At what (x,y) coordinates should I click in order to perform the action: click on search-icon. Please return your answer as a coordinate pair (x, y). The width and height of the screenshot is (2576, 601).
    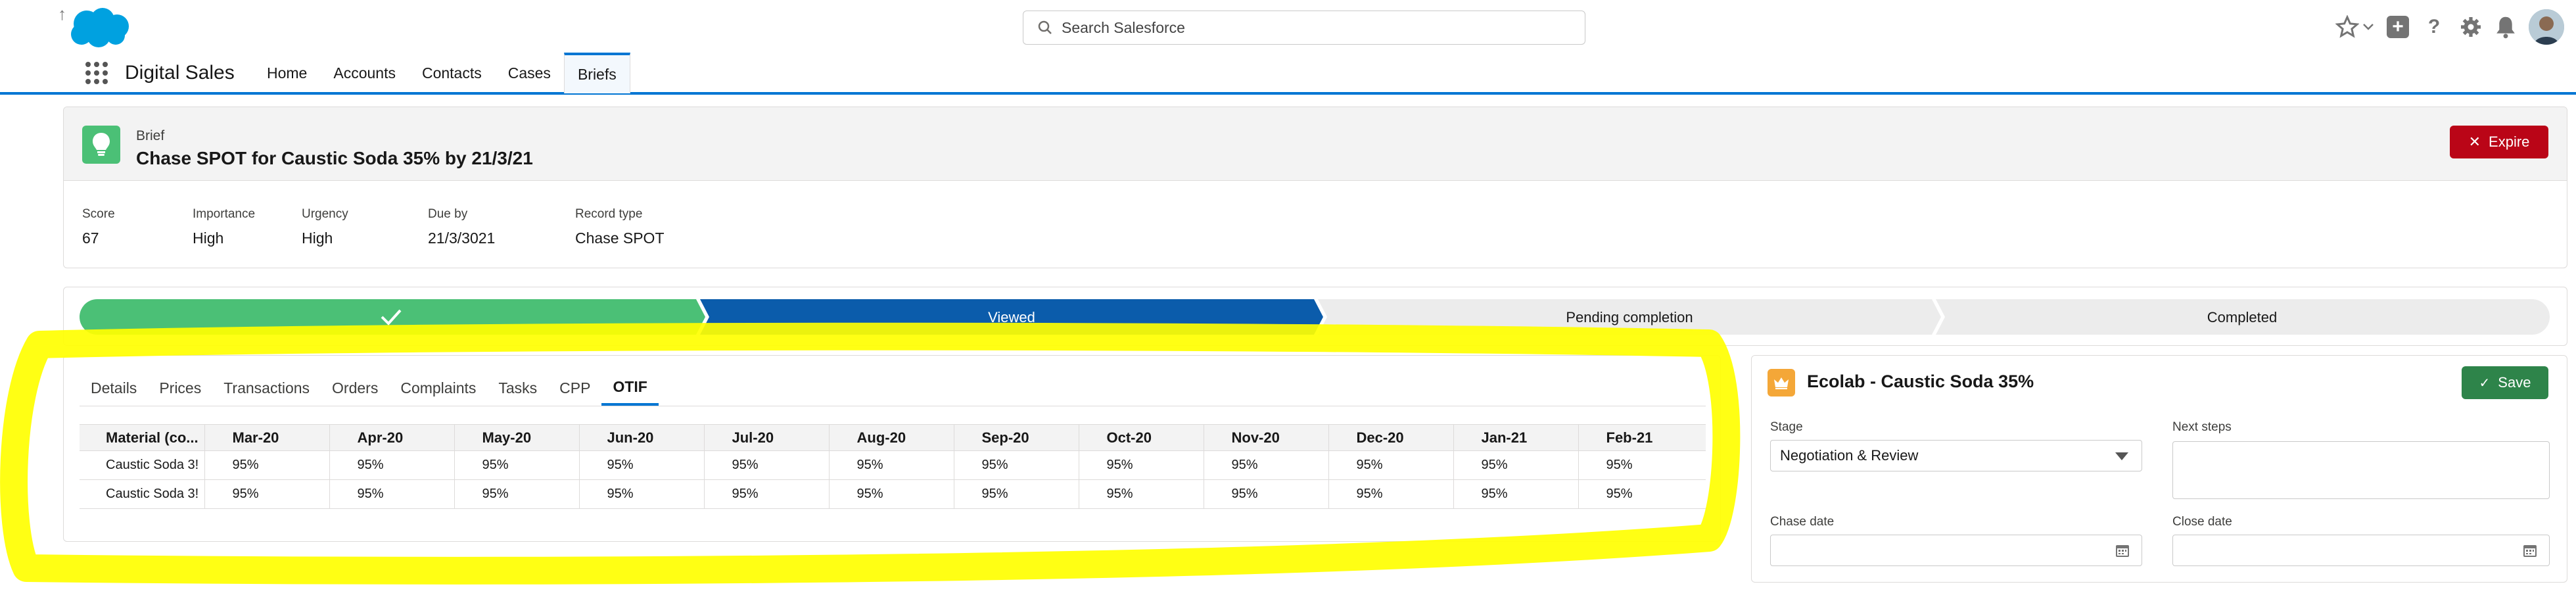
    Looking at the image, I should click on (1045, 27).